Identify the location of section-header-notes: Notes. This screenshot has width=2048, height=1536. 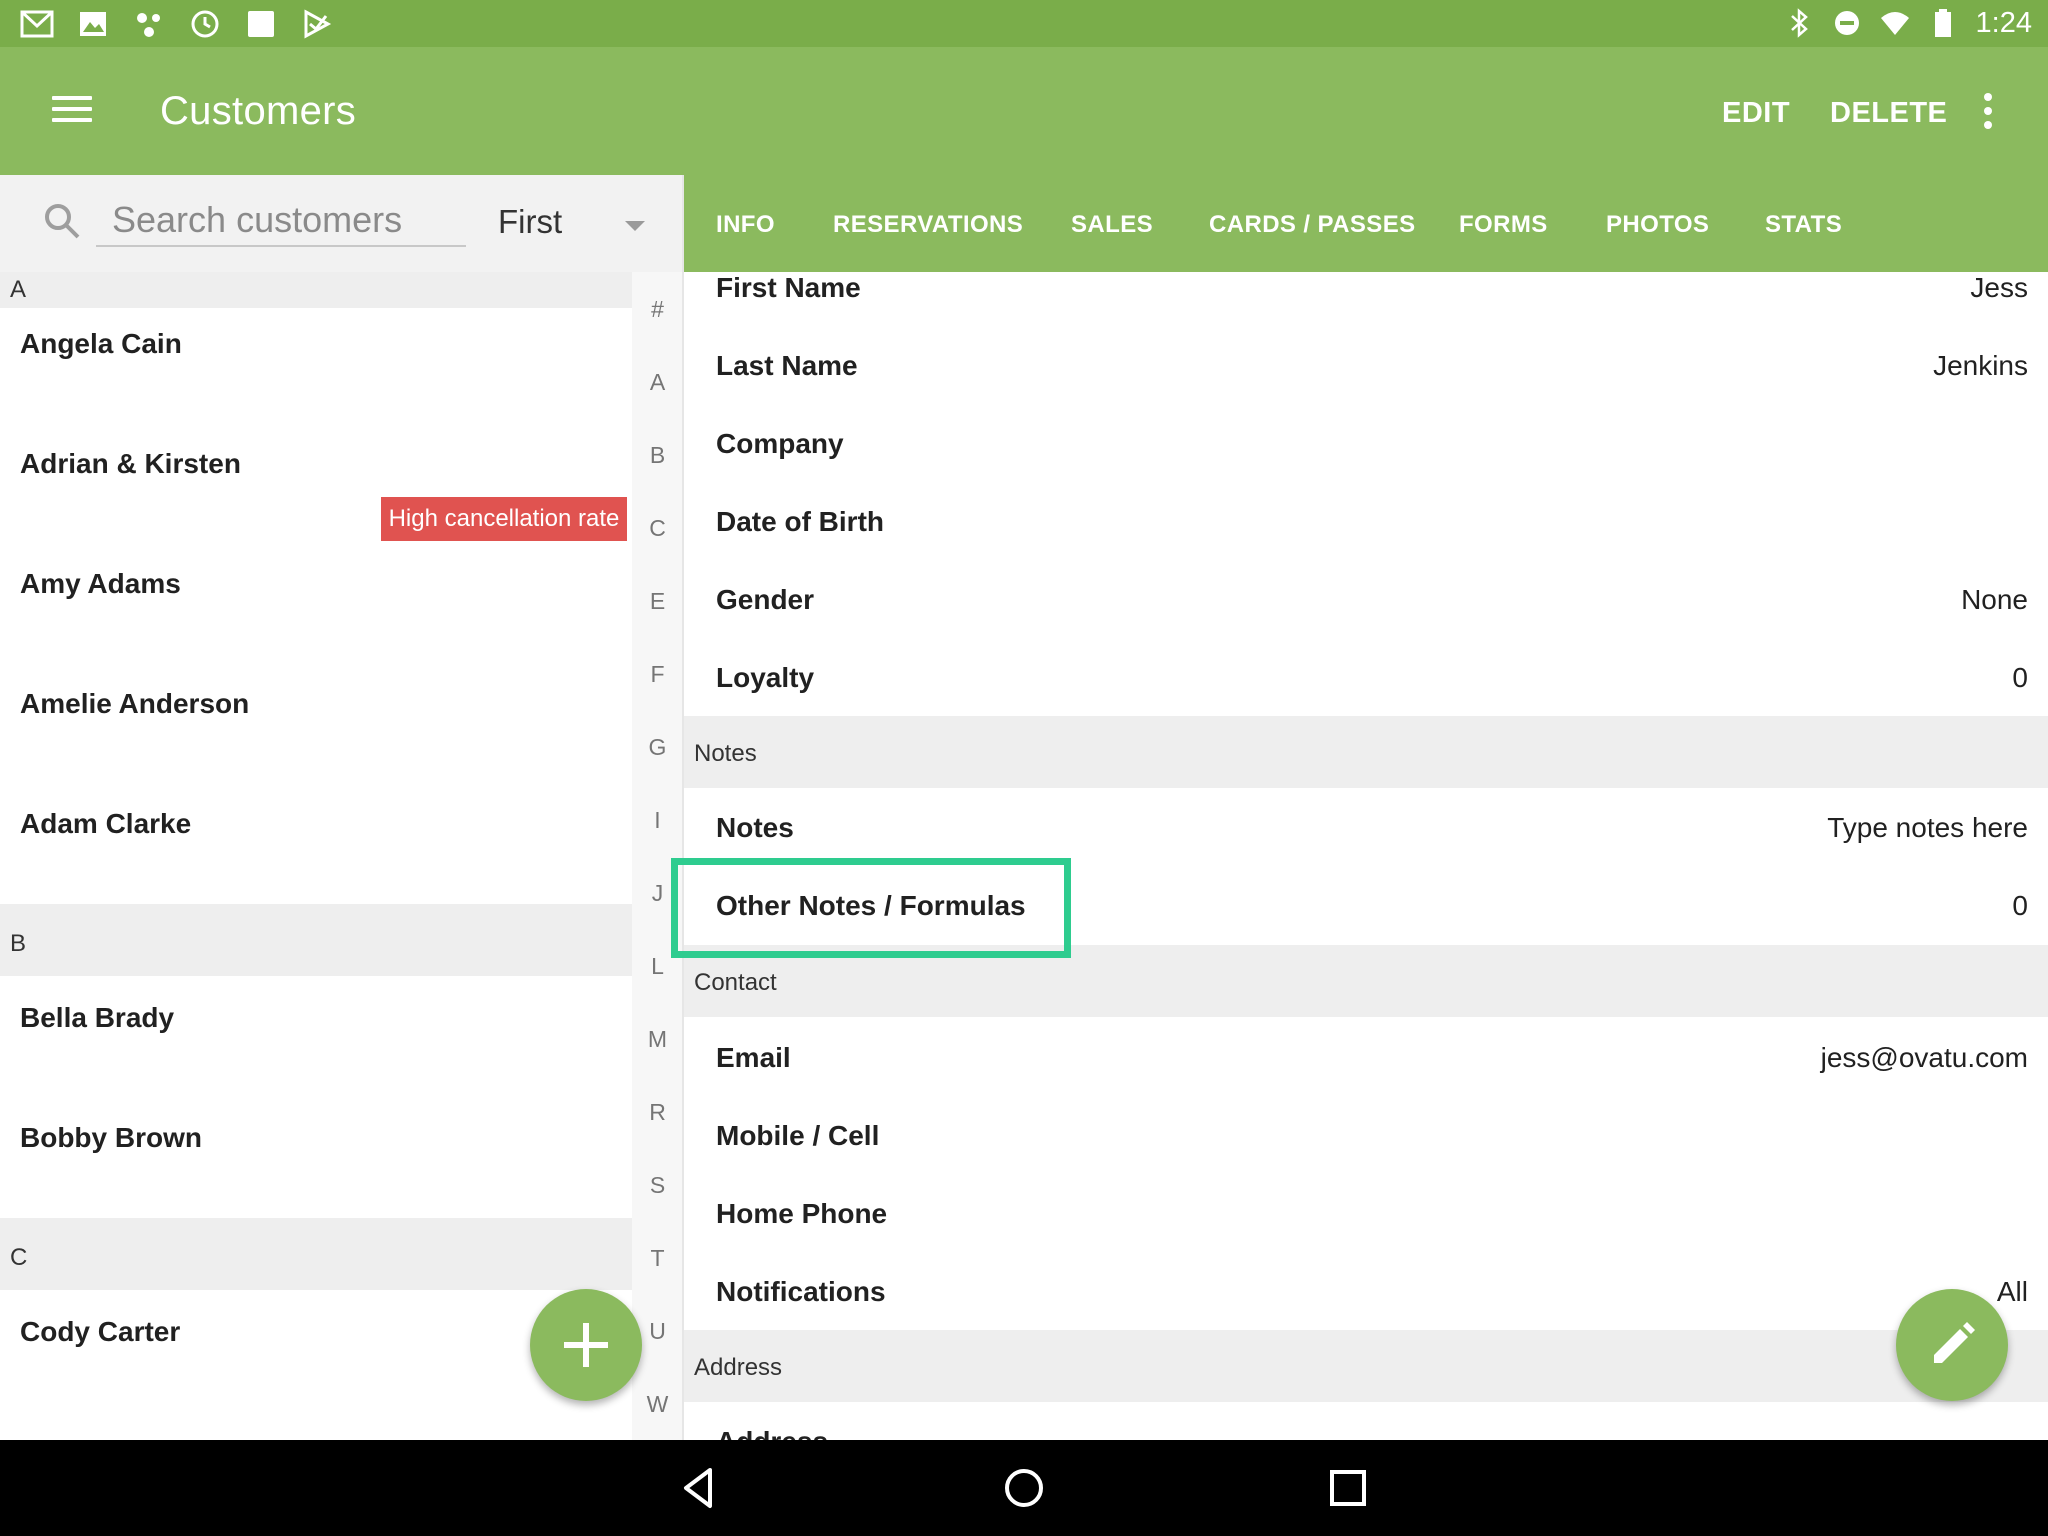
(1366, 752).